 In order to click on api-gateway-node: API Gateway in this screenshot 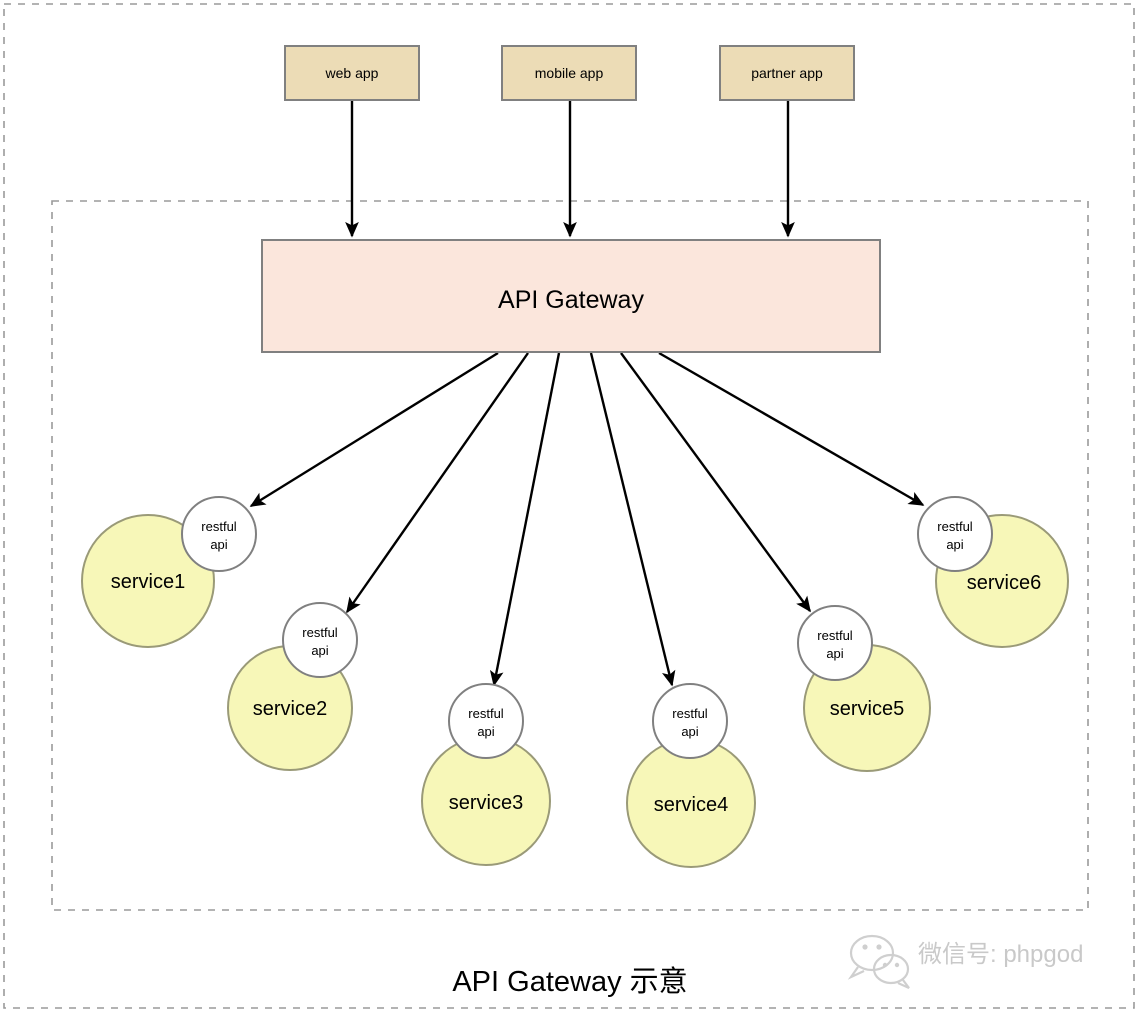, I will do `click(571, 296)`.